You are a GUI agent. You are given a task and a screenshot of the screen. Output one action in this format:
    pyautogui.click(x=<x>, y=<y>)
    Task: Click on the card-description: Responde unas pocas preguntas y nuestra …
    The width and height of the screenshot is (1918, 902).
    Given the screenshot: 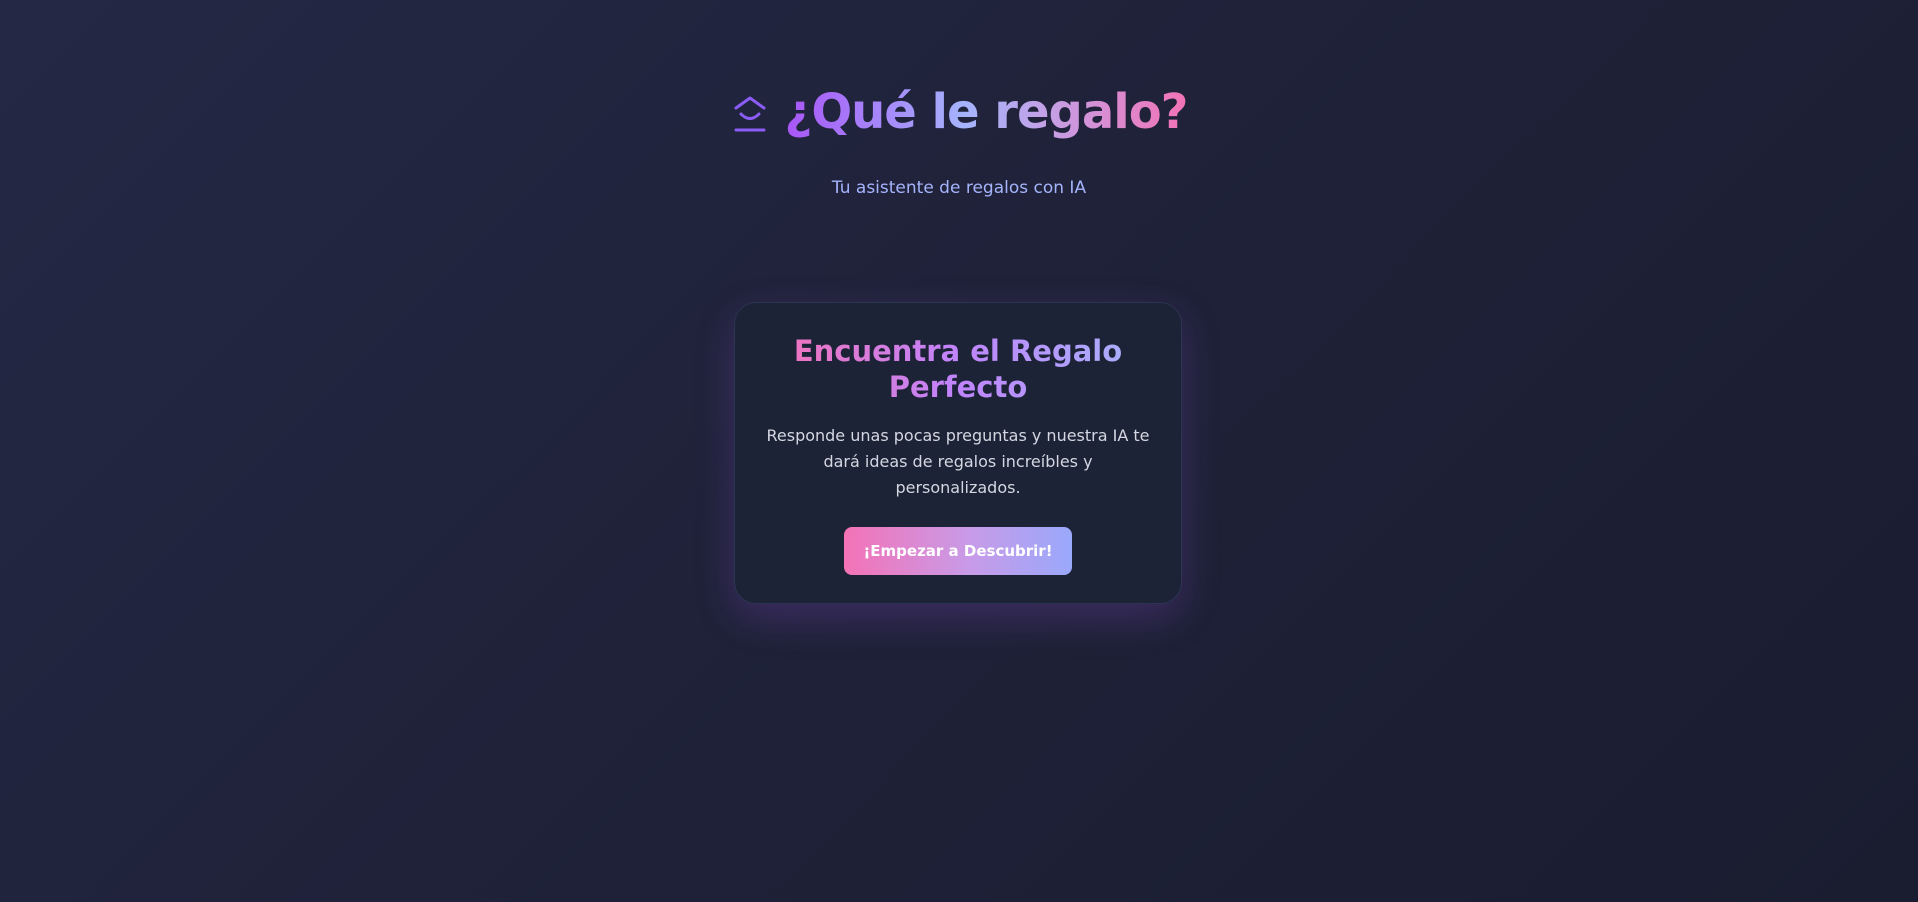 What is the action you would take?
    pyautogui.click(x=958, y=461)
    